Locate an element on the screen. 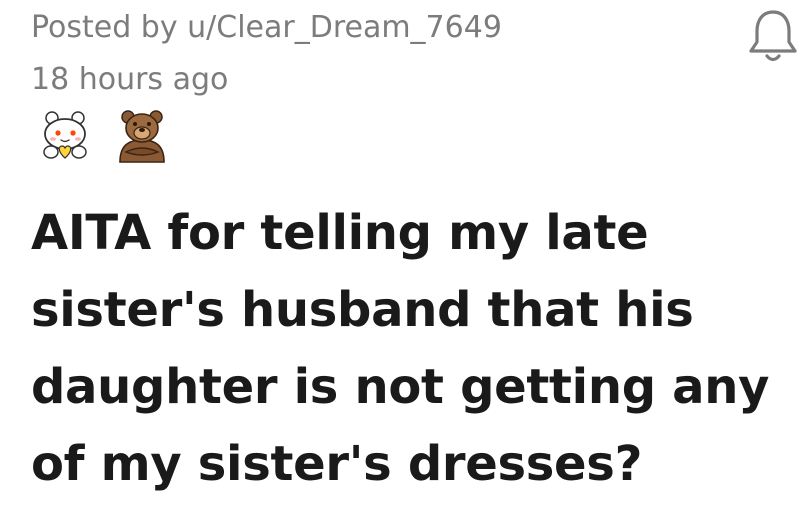 The width and height of the screenshot is (800, 521). bear-award-icon is located at coordinates (142, 136).